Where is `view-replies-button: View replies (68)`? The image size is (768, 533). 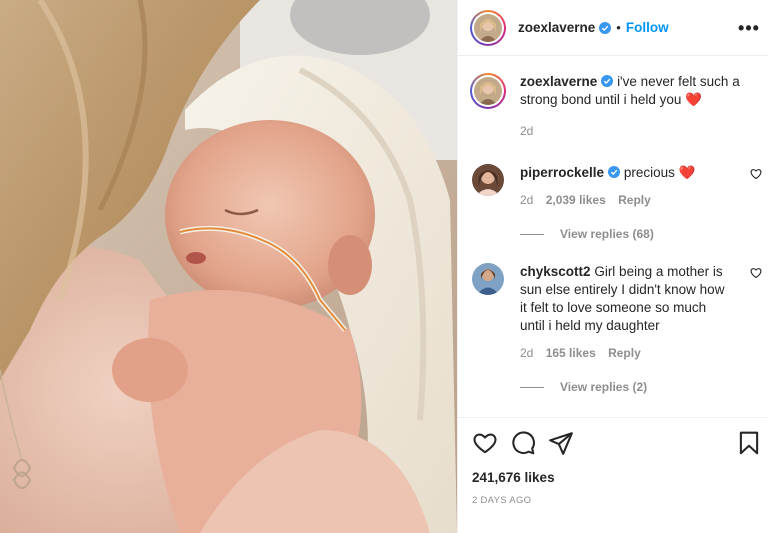
view-replies-button: View replies (68) is located at coordinates (641, 234).